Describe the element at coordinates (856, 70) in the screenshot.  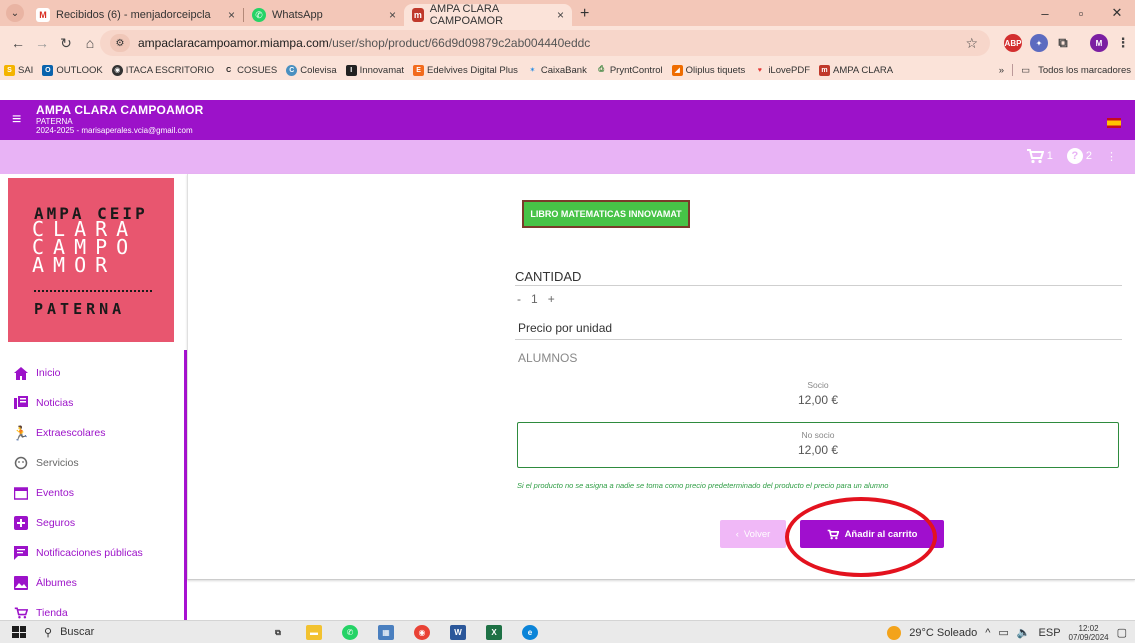
I see `bookmark-ampa-clara: m AMPA CLARA` at that location.